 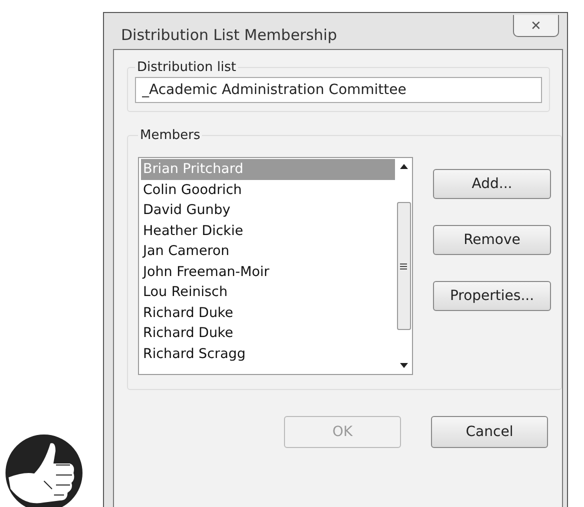 I want to click on scroll-up-icon, so click(x=404, y=166).